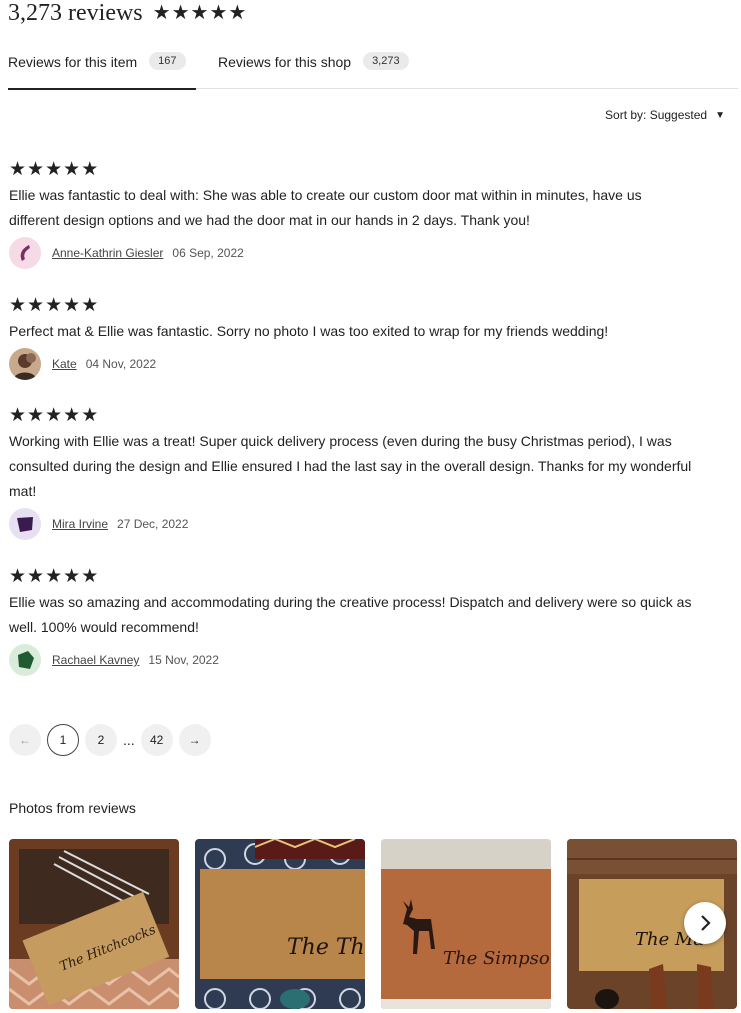 The image size is (741, 1013). I want to click on review-date: 15 Nov, 2022, so click(183, 660).